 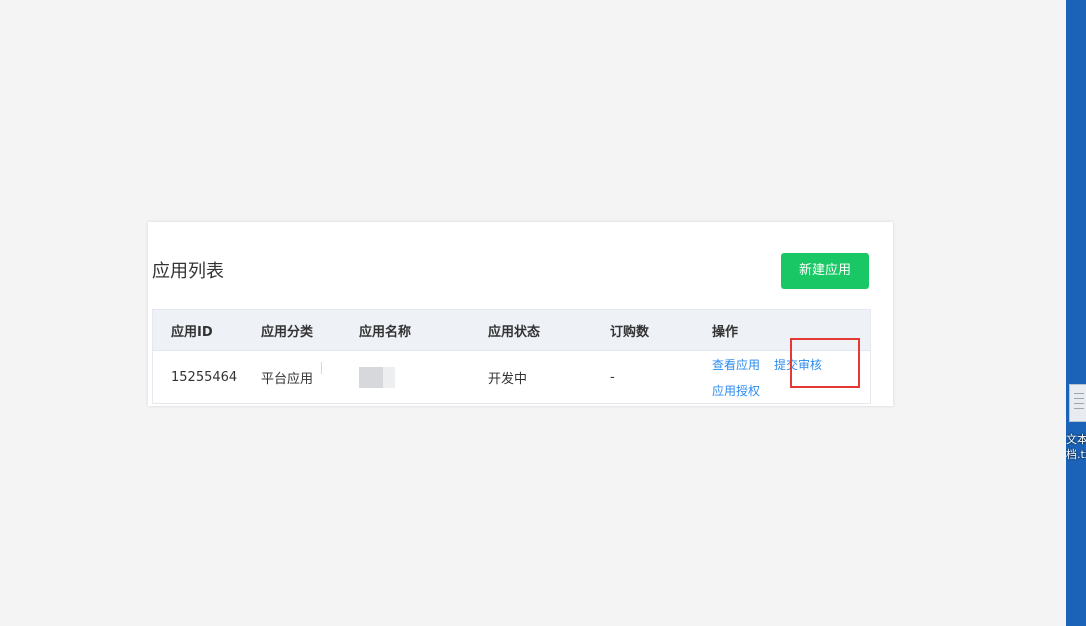 What do you see at coordinates (1076, 454) in the screenshot?
I see `desktop-icon-label-line2: 档.txt` at bounding box center [1076, 454].